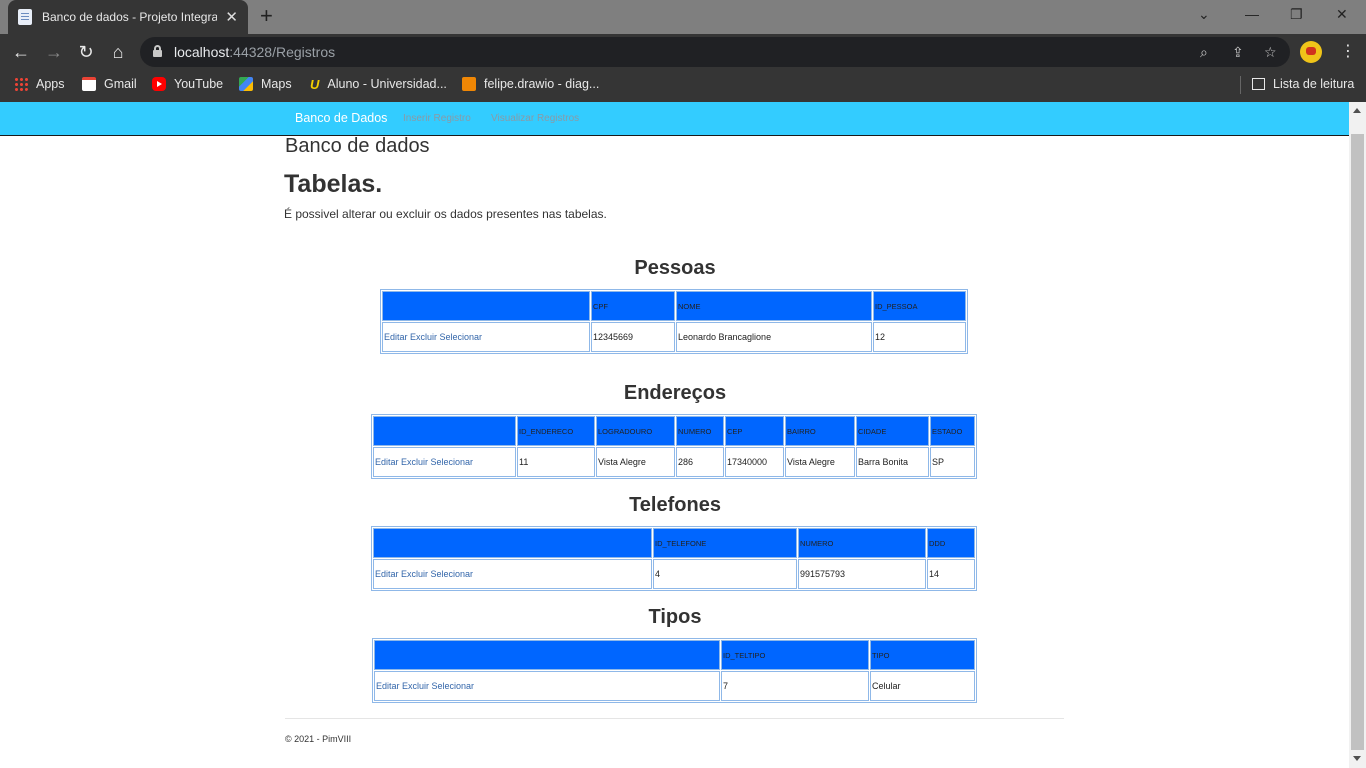  What do you see at coordinates (725, 574) in the screenshot?
I see `table-cell: 4` at bounding box center [725, 574].